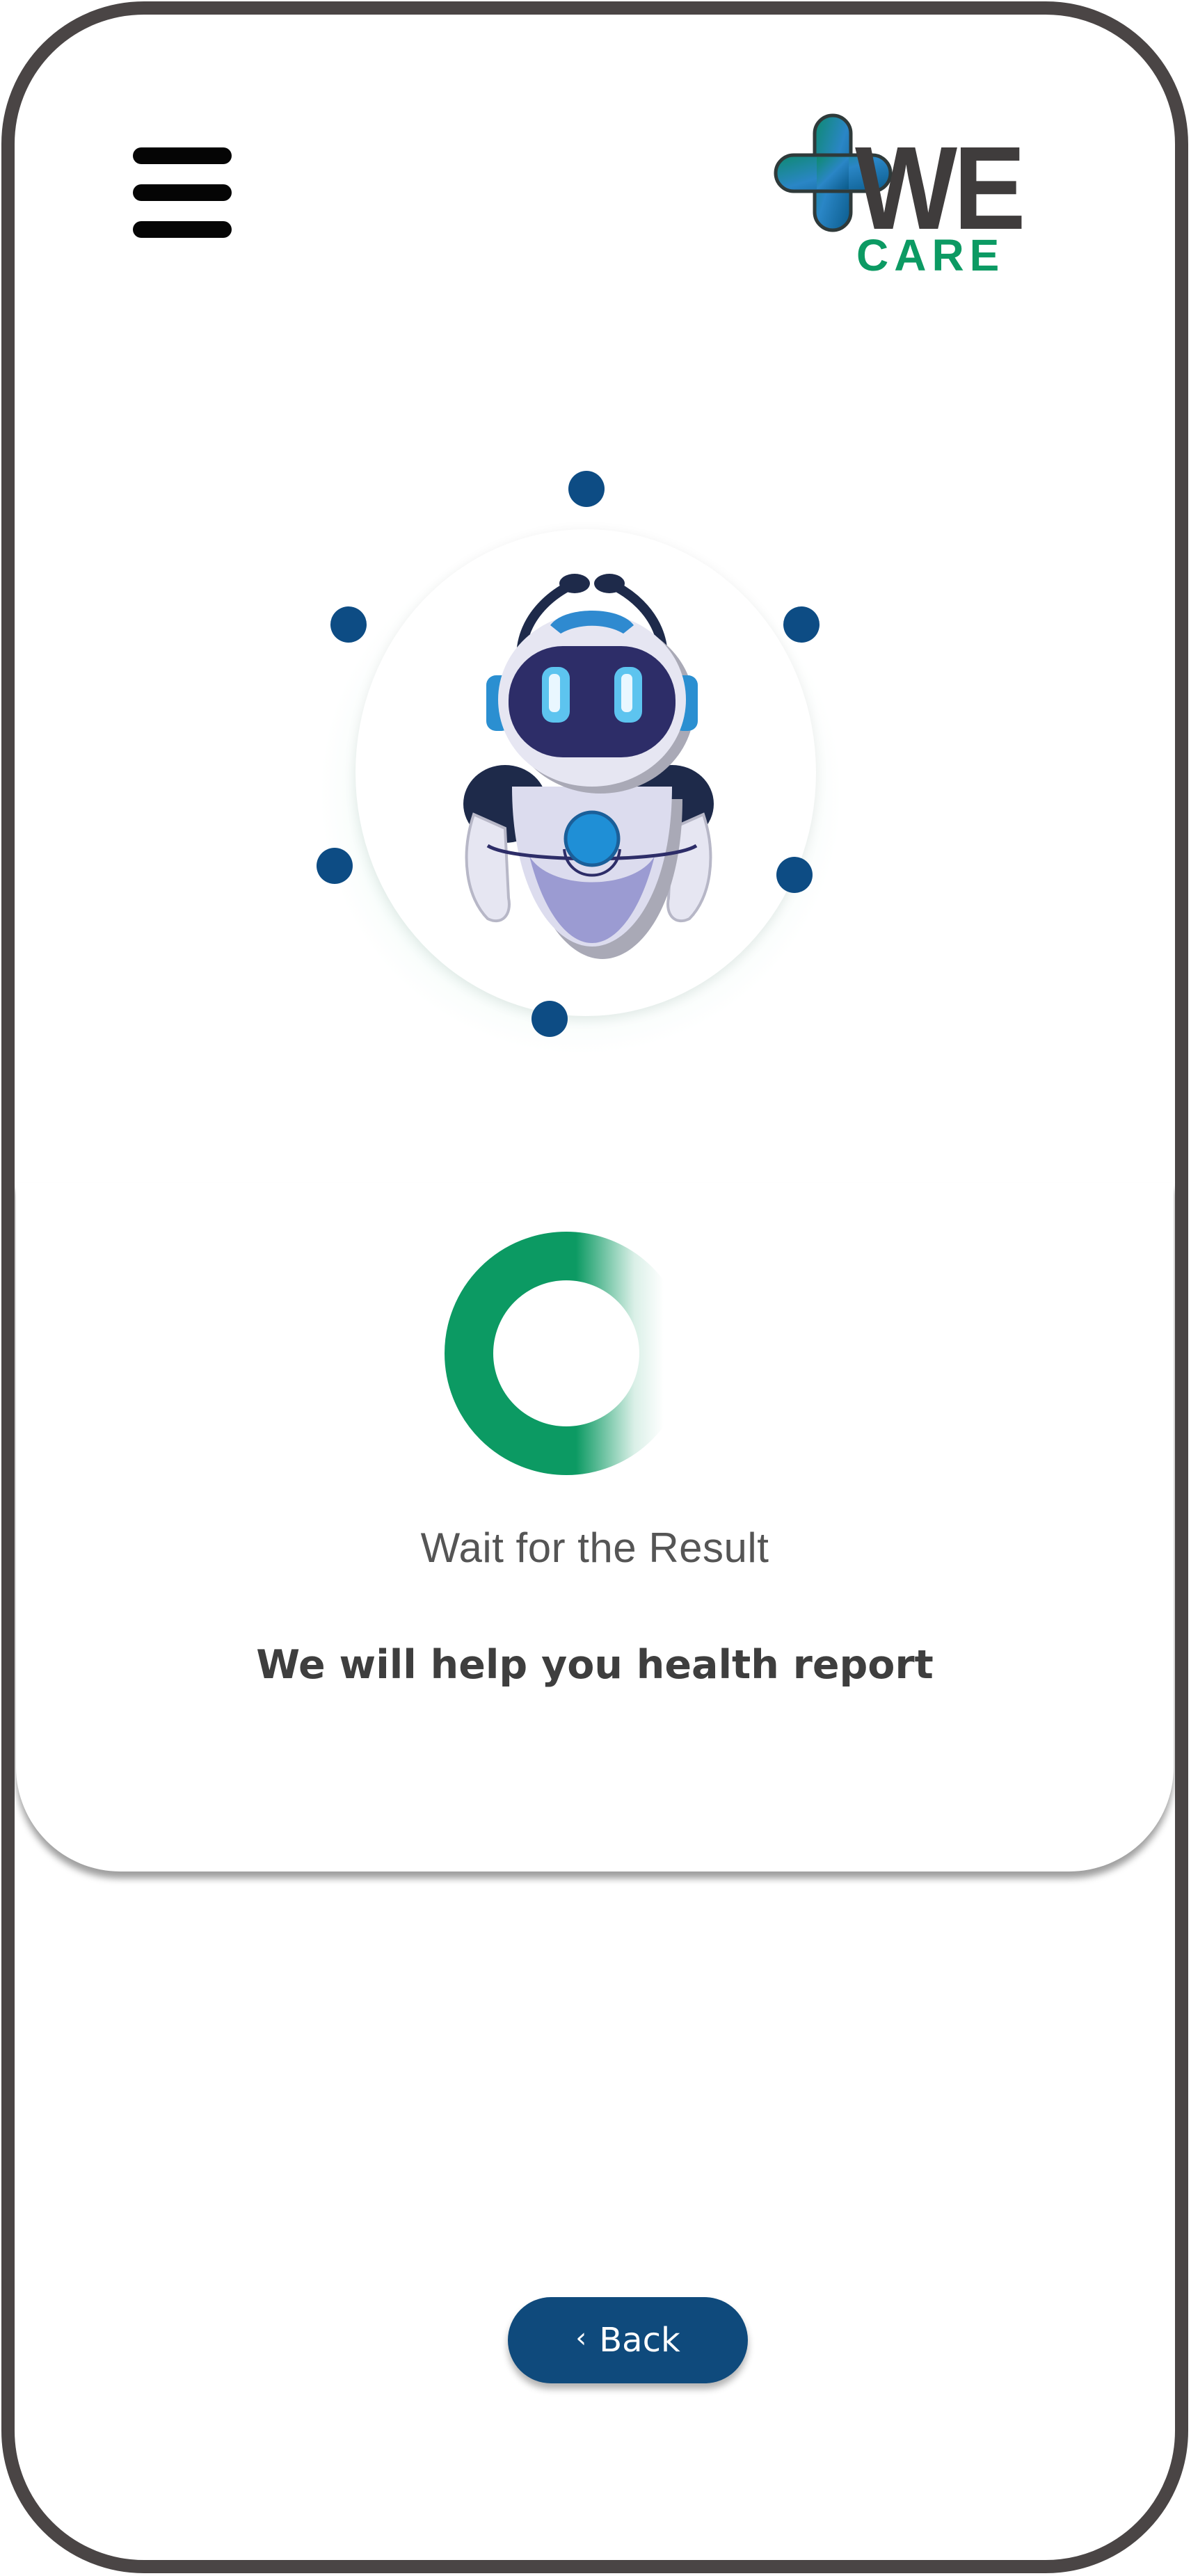 This screenshot has width=1191, height=2576. I want to click on we-care-logo: WE CARE, so click(902, 196).